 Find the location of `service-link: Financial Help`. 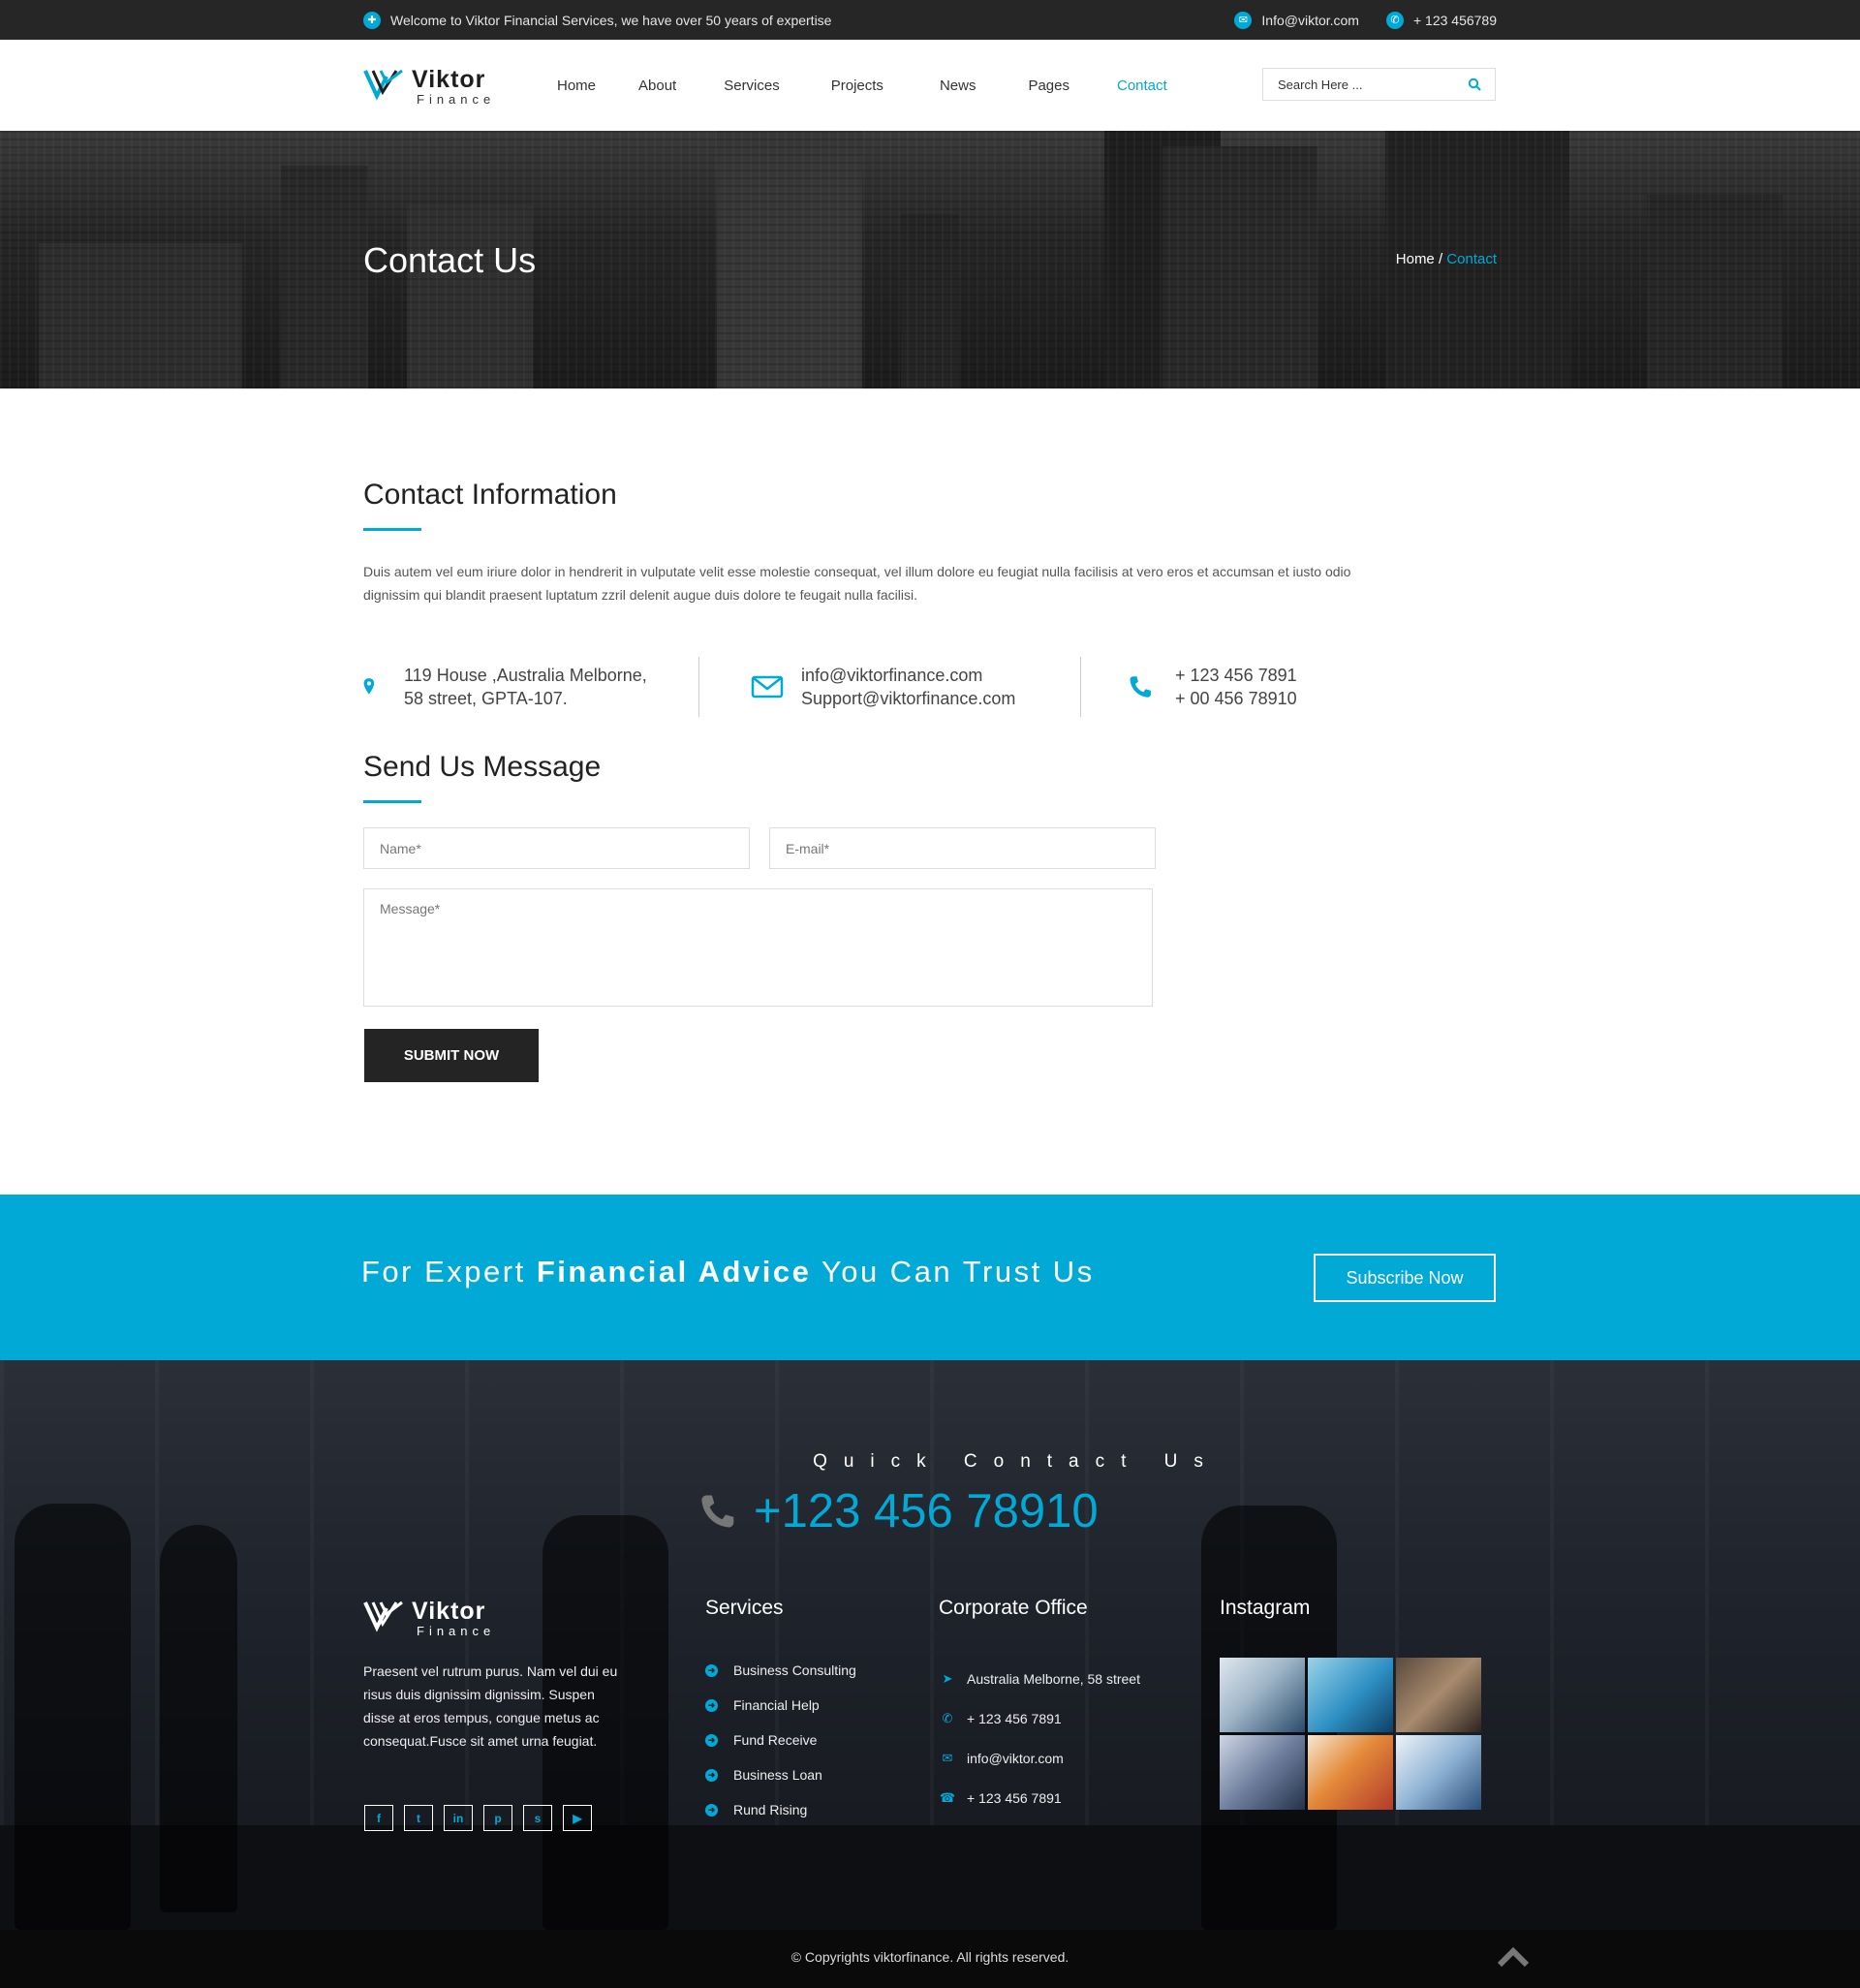

service-link: Financial Help is located at coordinates (776, 1705).